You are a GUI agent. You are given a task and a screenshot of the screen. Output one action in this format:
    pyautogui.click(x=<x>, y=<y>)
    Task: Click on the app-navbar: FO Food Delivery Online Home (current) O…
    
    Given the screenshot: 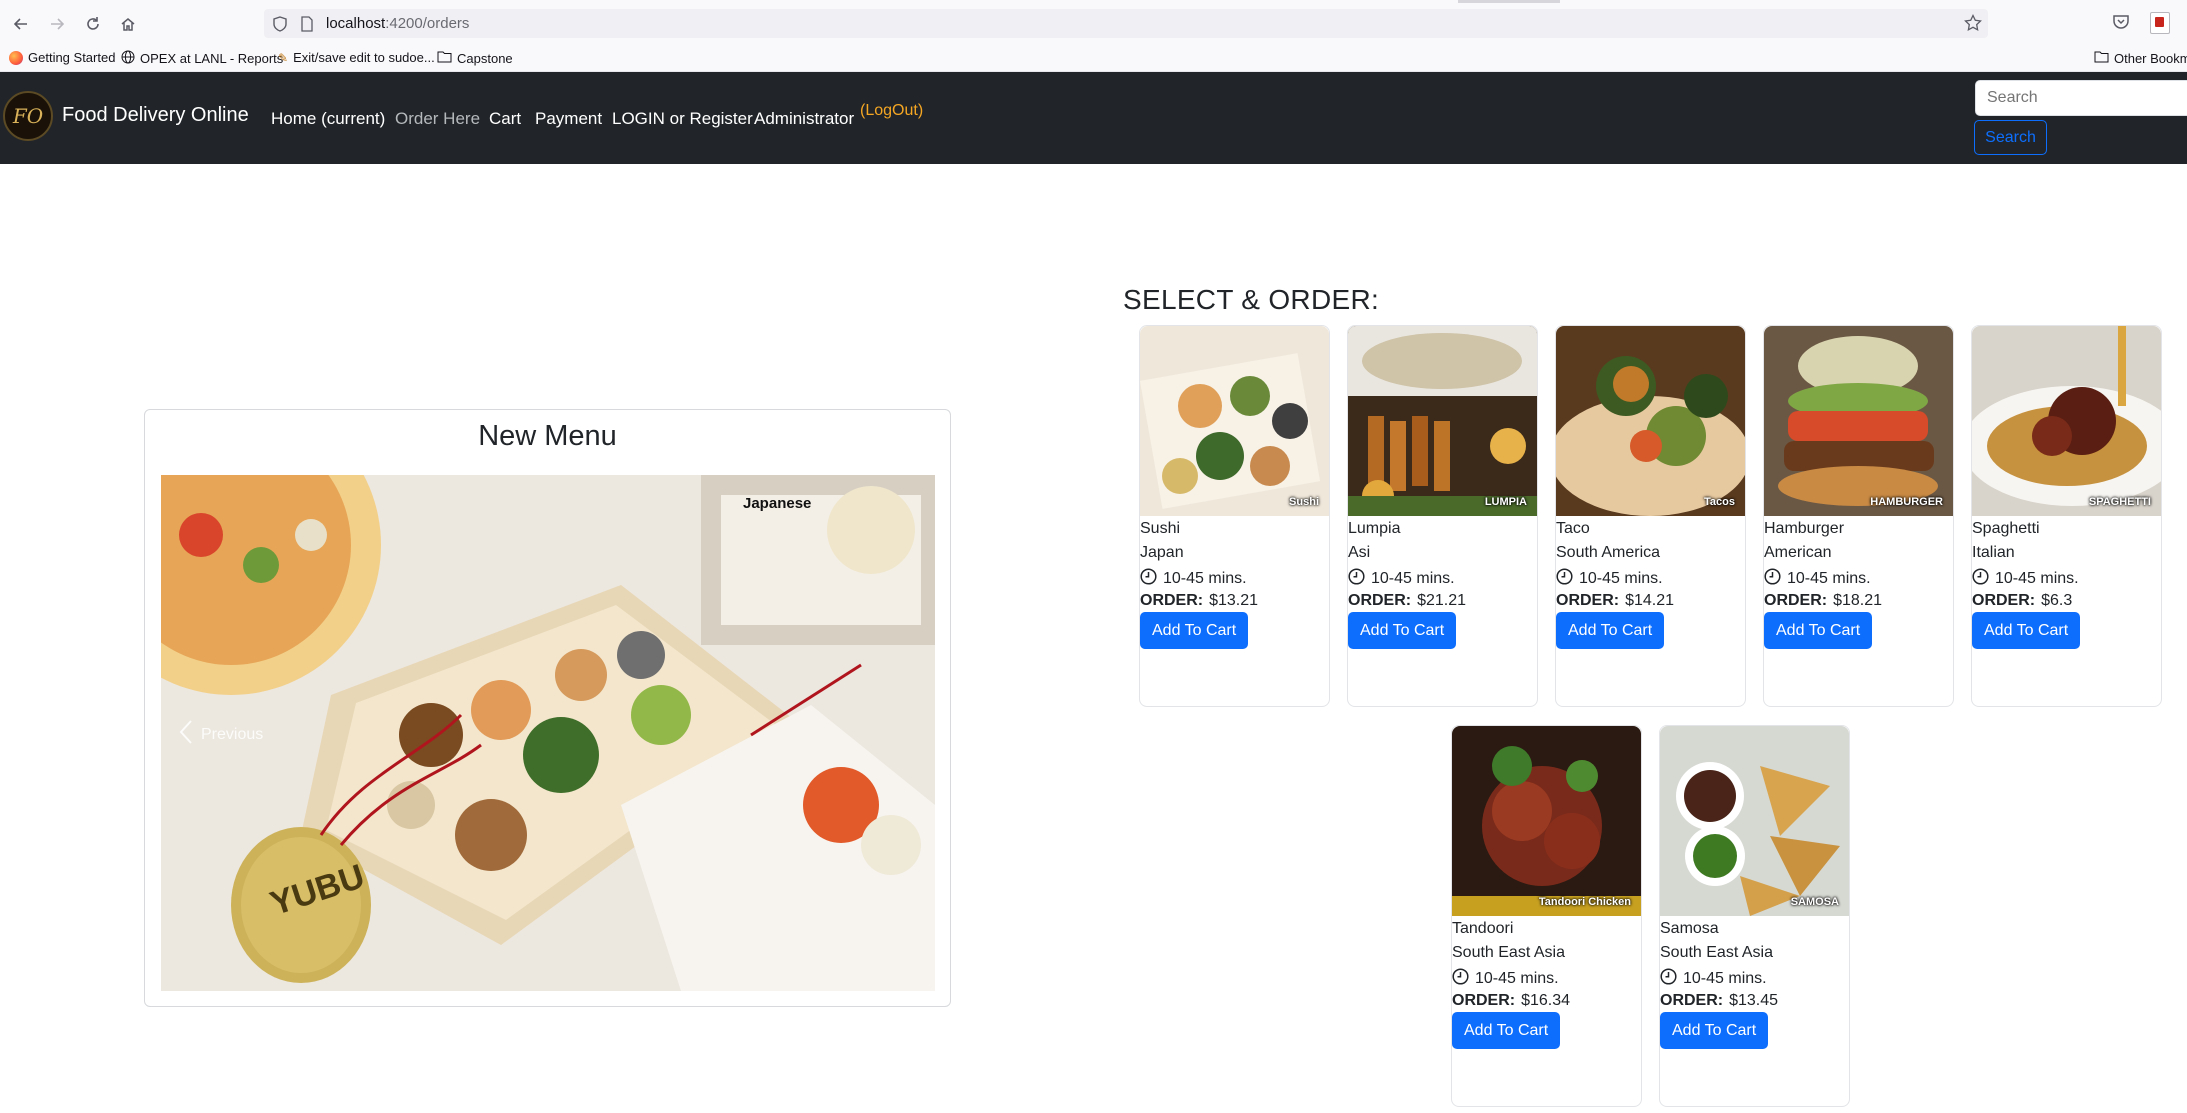 What is the action you would take?
    pyautogui.click(x=1093, y=118)
    